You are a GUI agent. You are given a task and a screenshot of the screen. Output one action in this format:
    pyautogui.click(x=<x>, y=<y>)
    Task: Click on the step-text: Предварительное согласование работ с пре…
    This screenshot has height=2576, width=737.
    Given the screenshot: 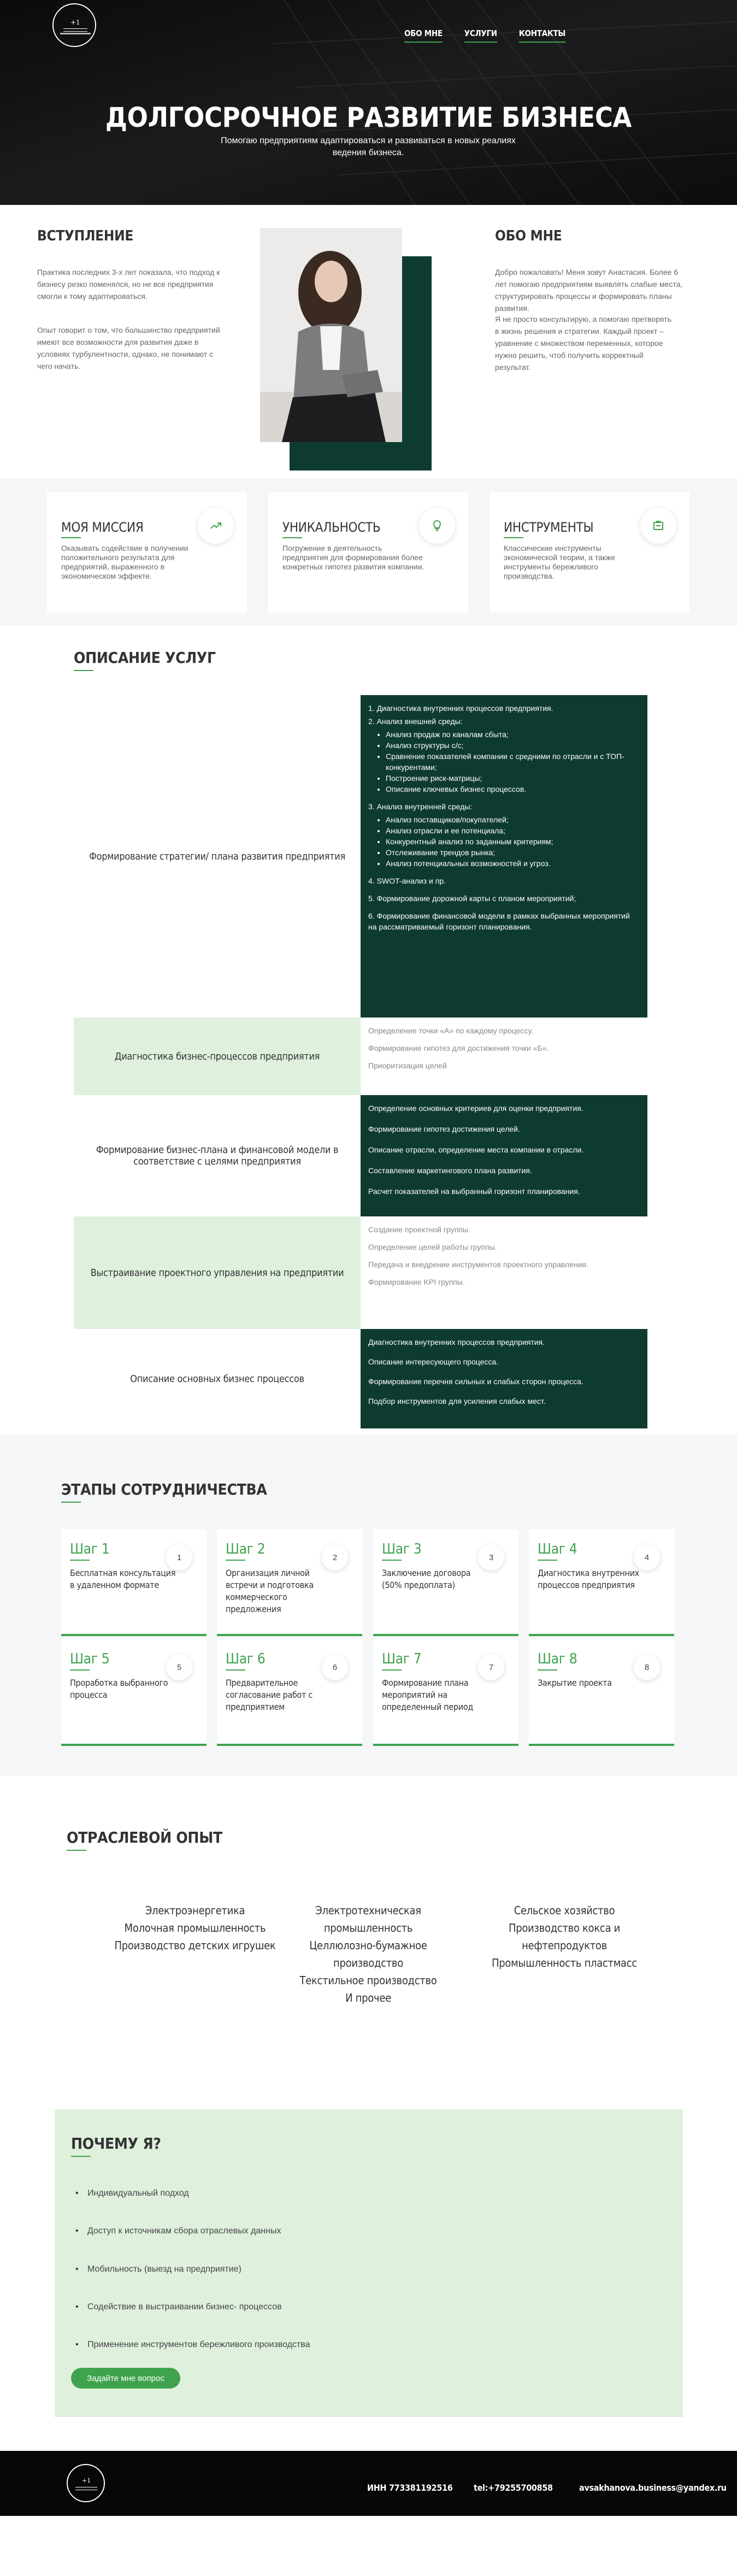 What is the action you would take?
    pyautogui.click(x=269, y=1695)
    